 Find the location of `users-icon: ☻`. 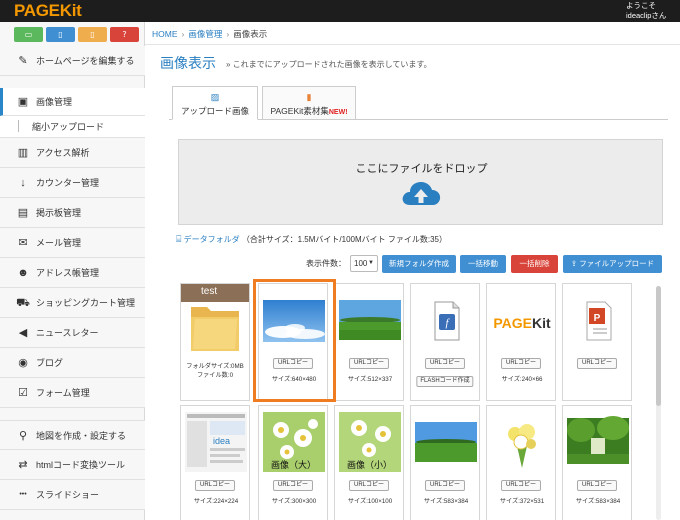

users-icon: ☻ is located at coordinates (23, 273).